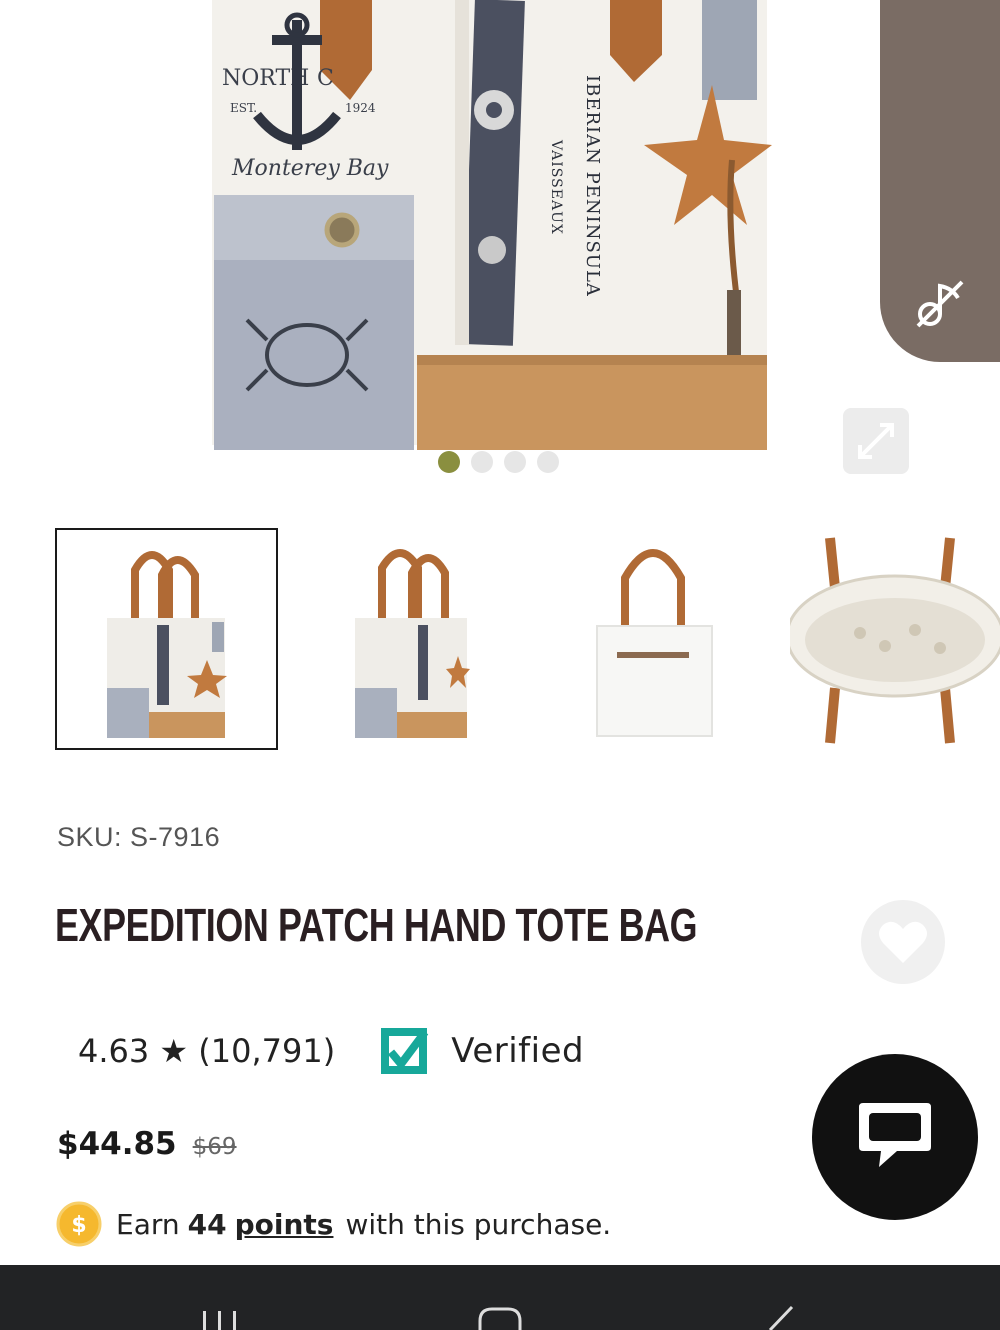 Image resolution: width=1000 pixels, height=1330 pixels. I want to click on points-suffix: with this purchase., so click(478, 1224).